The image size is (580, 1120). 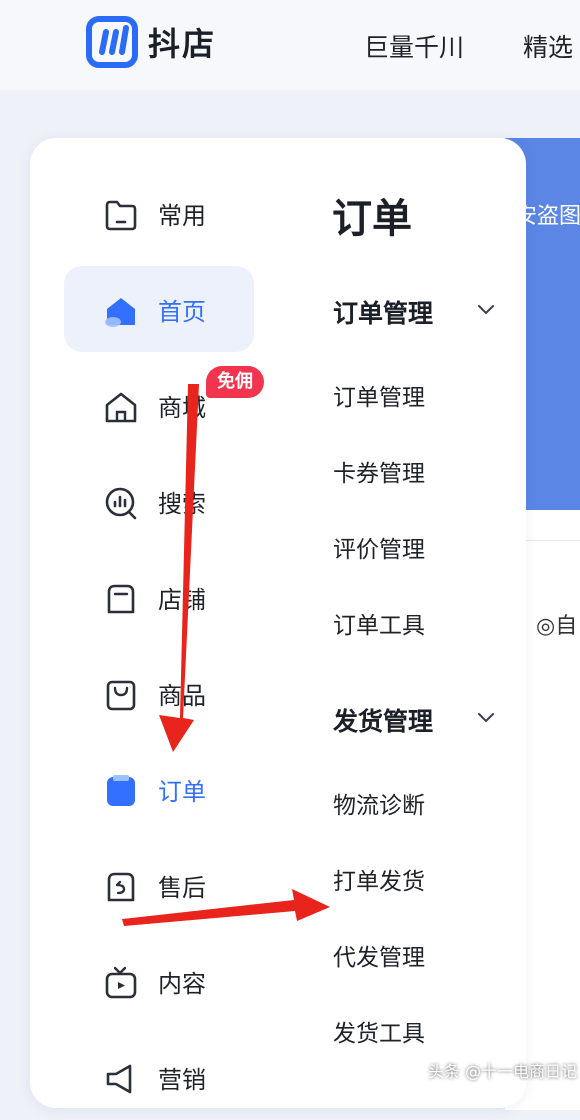 What do you see at coordinates (557, 626) in the screenshot?
I see `background-content-text: ◎自` at bounding box center [557, 626].